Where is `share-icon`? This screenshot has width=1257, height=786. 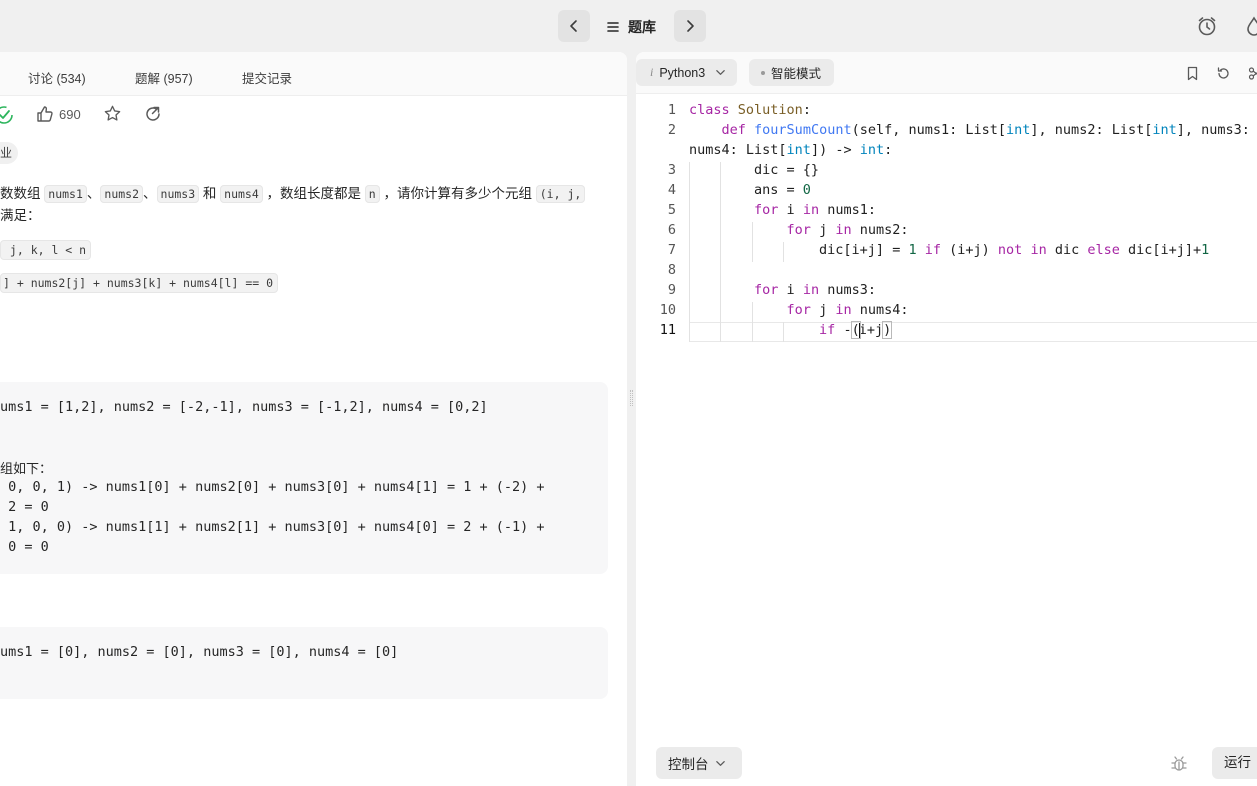
share-icon is located at coordinates (153, 114).